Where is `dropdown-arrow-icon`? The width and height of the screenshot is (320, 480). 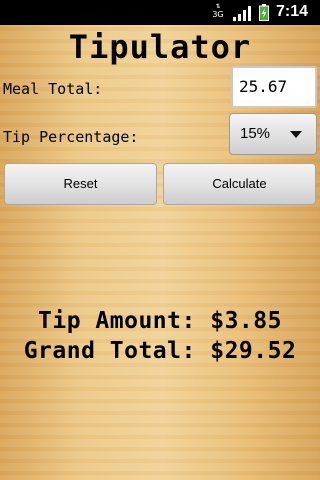 dropdown-arrow-icon is located at coordinates (296, 134).